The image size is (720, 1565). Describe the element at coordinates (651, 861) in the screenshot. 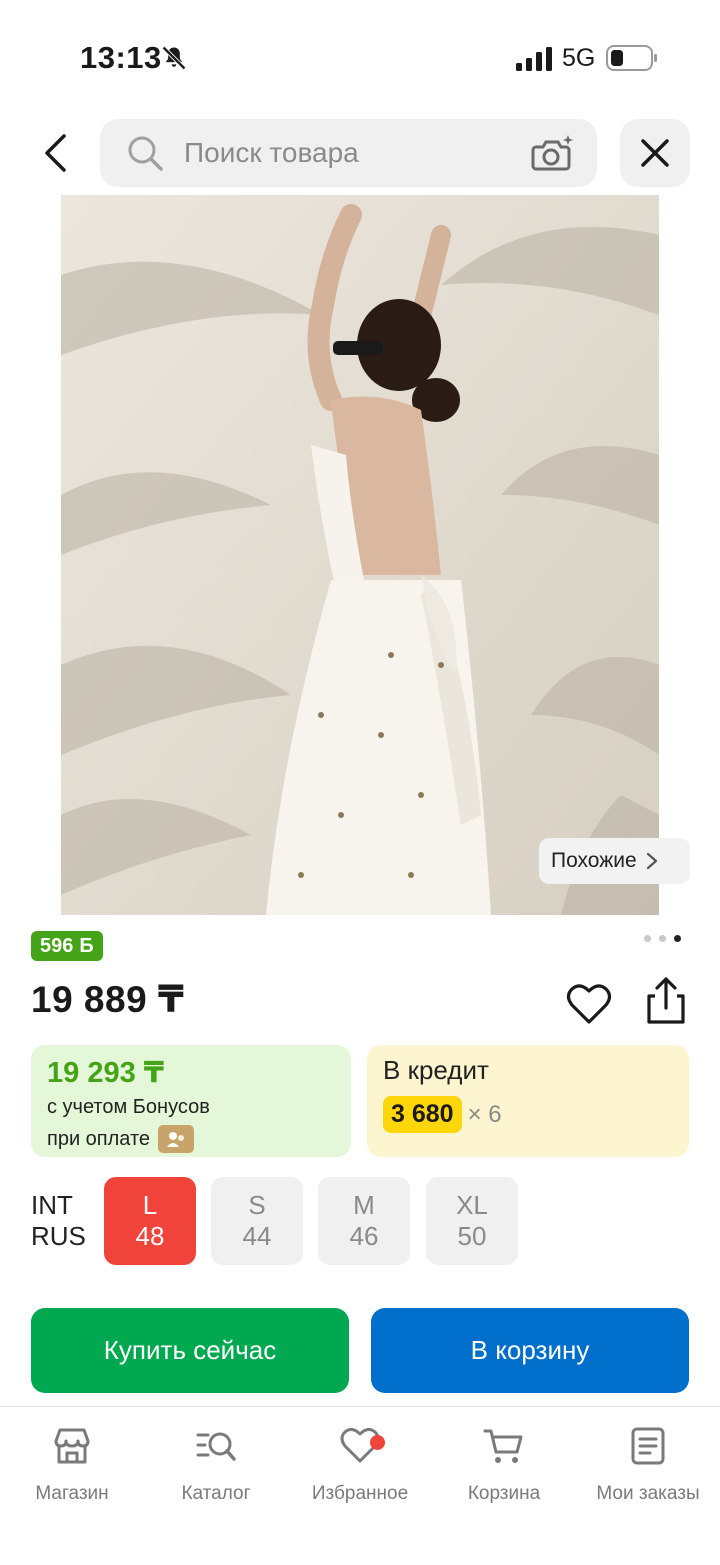

I see `chevron-right-icon` at that location.